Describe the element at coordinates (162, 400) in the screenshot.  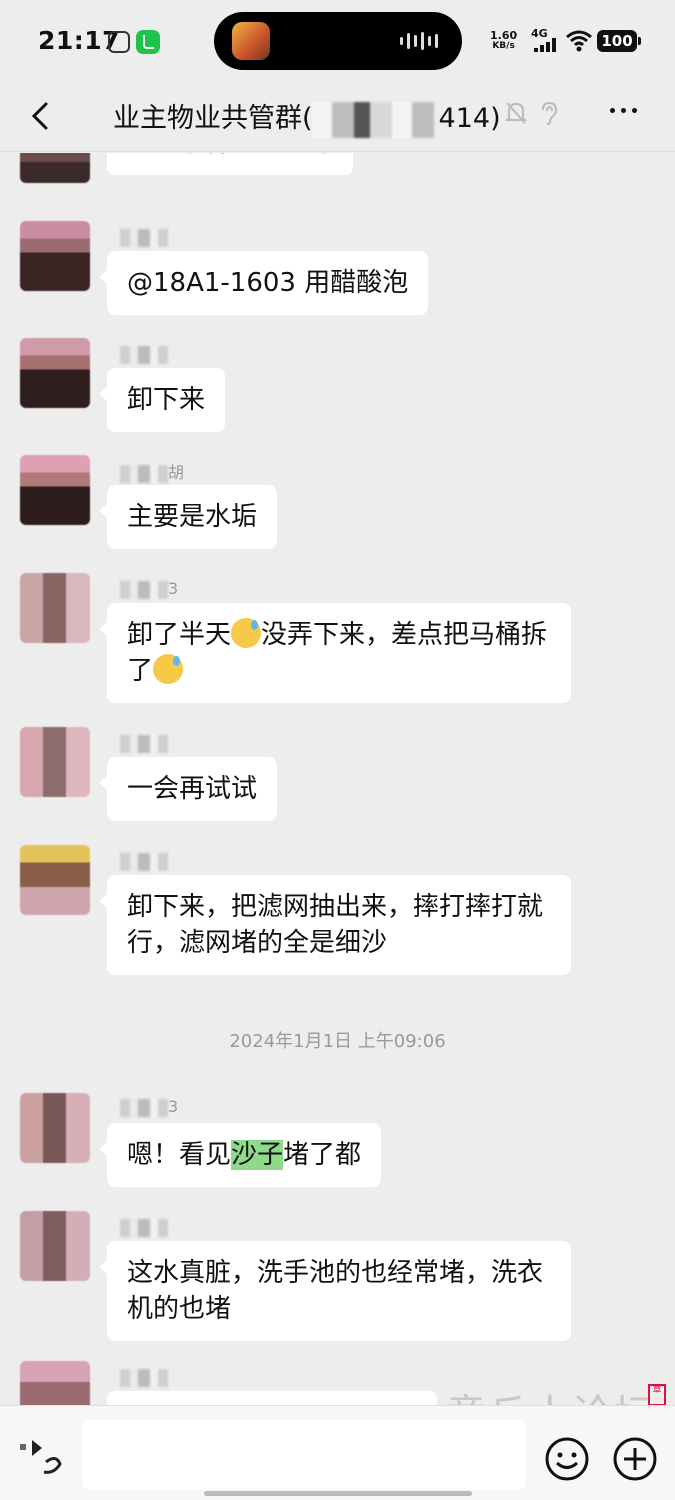
I see `message-bubble: 卸下来` at that location.